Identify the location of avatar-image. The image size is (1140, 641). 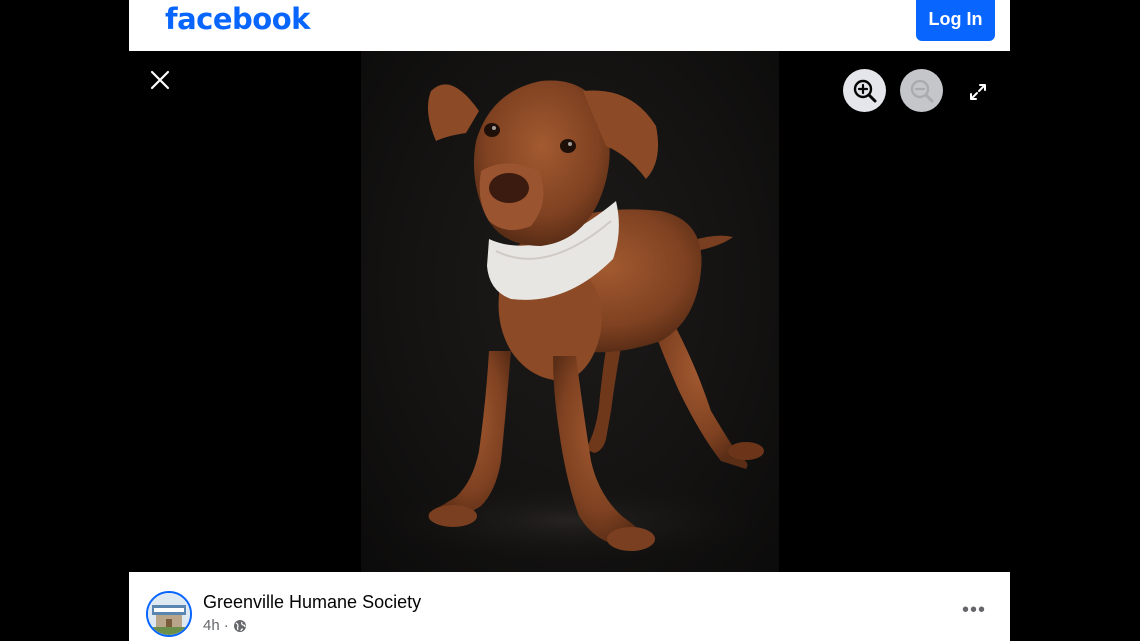
(169, 614).